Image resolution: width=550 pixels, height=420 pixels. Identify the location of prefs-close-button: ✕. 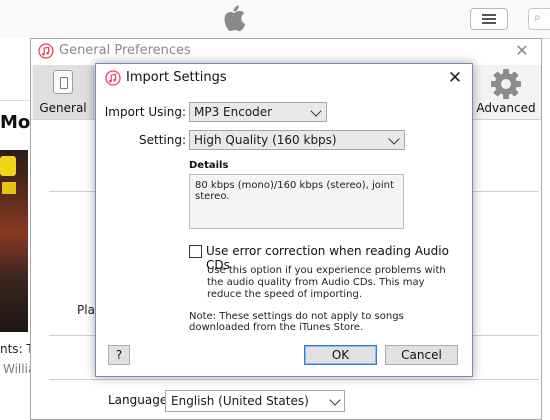
(522, 51).